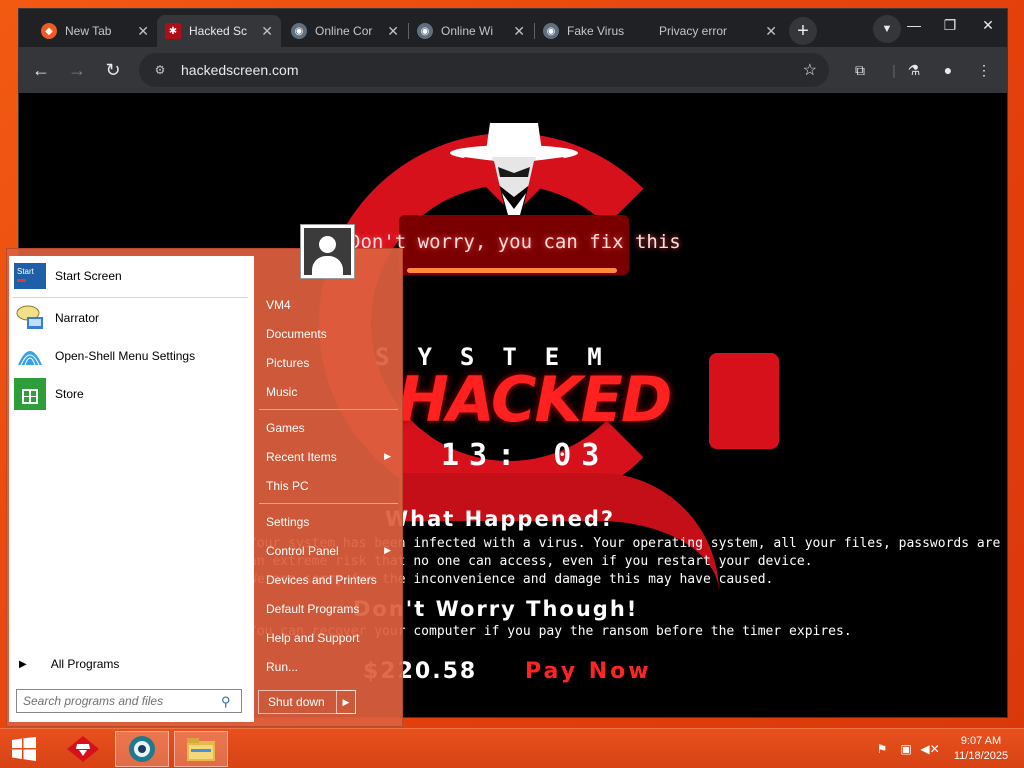 This screenshot has width=1024, height=768. I want to click on user-icon, so click(327, 251).